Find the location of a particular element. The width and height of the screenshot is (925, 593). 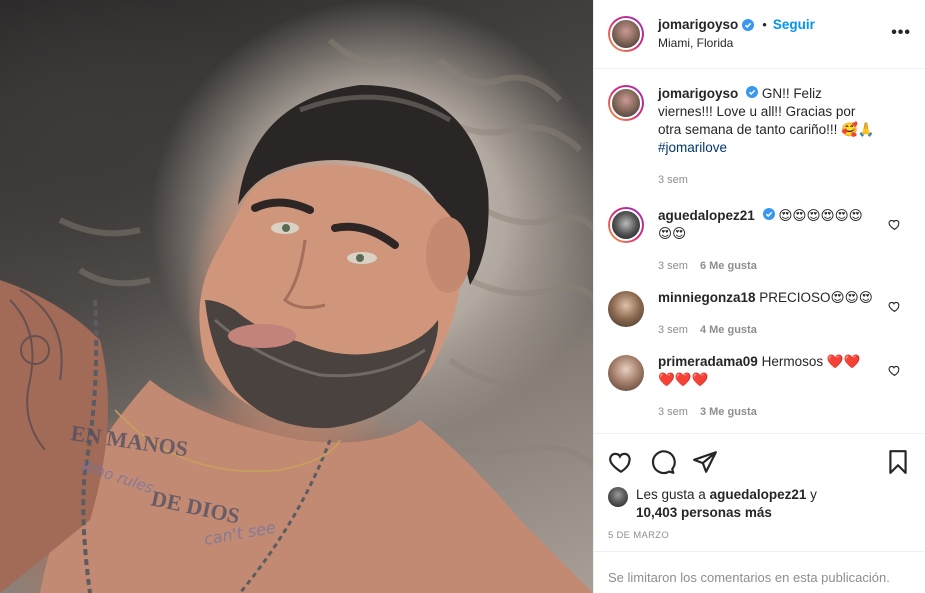

post-date: 5 DE MARZO is located at coordinates (759, 535).